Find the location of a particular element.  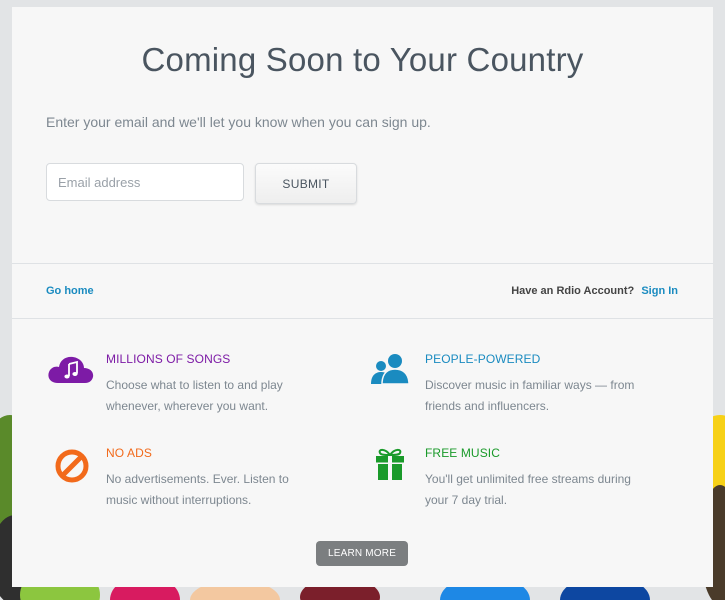

account-prompt: Have an Rdio Account? Sign In is located at coordinates (594, 291).